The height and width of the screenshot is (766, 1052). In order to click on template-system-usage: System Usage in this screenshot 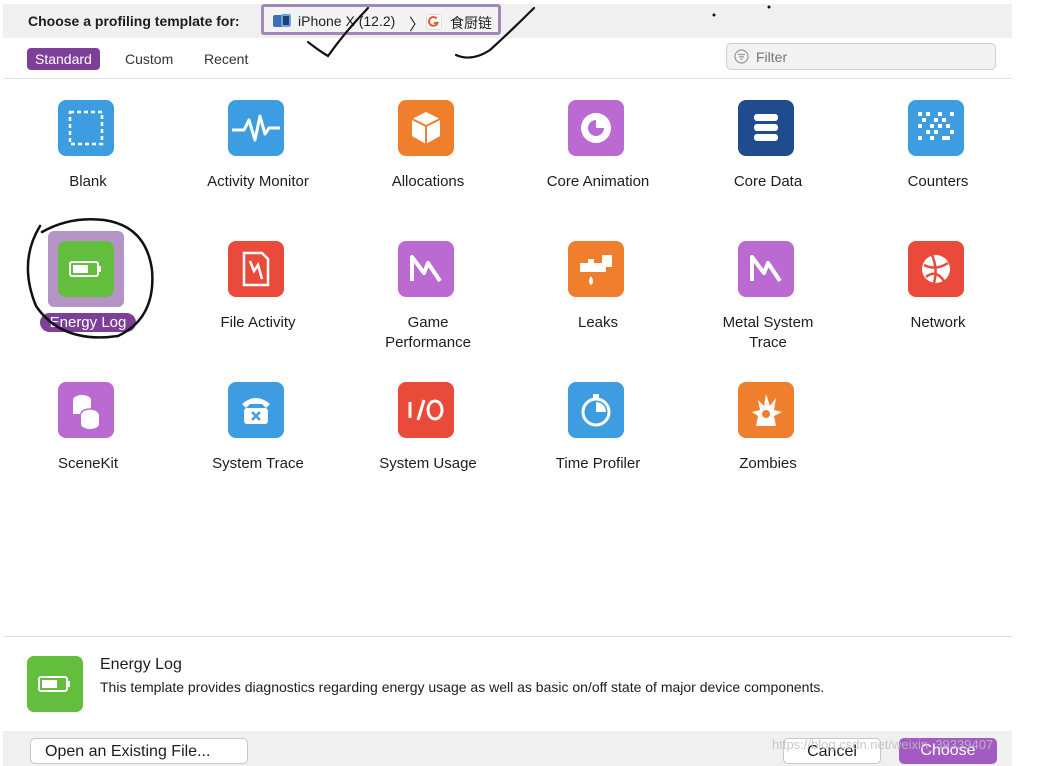, I will do `click(428, 425)`.